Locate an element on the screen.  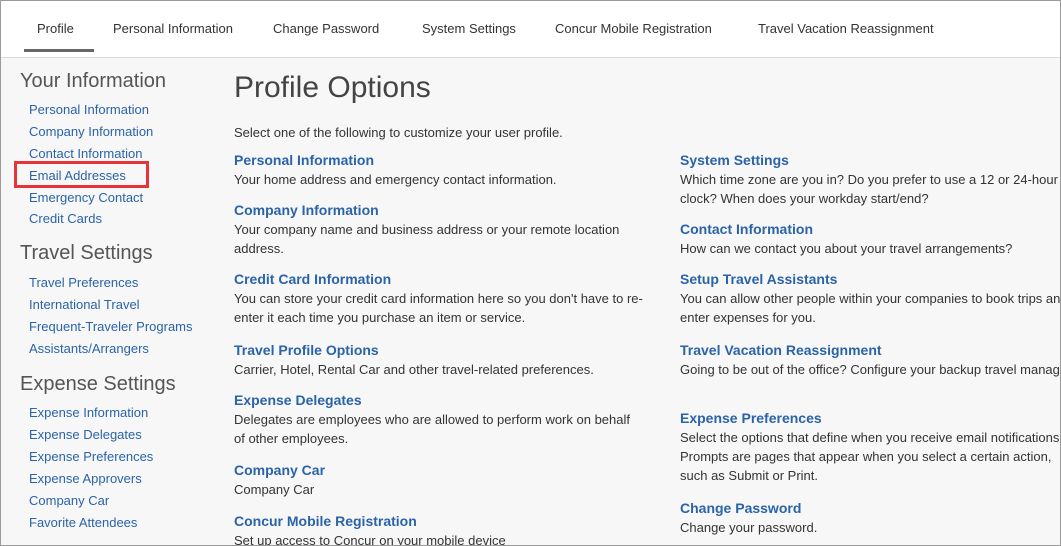
option-title-link: Travel Vacation Reassignment is located at coordinates (870, 350).